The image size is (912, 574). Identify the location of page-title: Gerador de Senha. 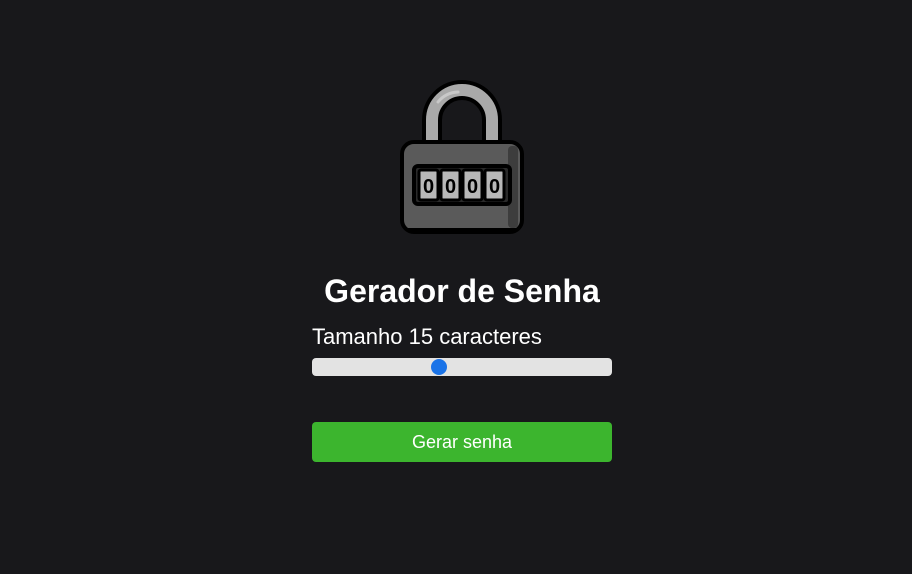
(462, 291).